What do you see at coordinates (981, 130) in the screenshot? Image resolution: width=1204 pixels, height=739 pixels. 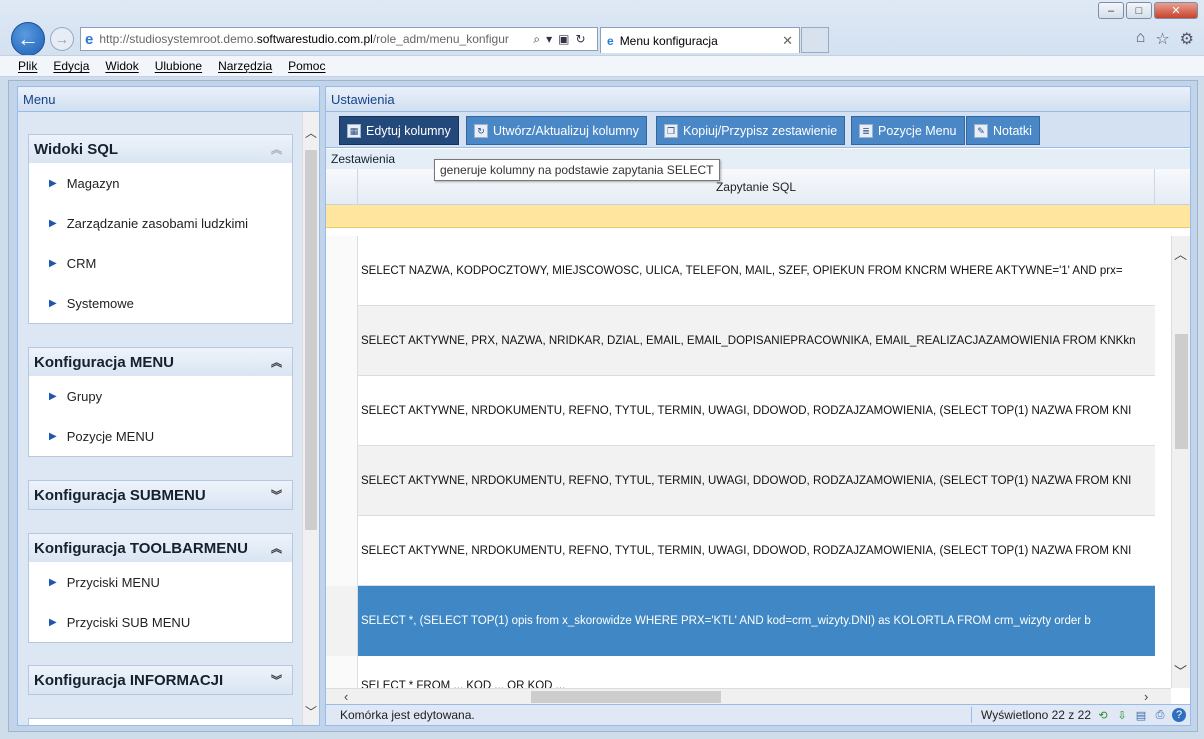 I see `note-icon: ✎` at bounding box center [981, 130].